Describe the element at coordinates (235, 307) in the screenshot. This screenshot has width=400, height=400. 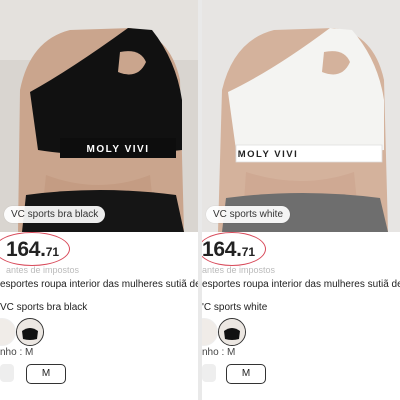
I see `variant-label: 'C sports white` at that location.